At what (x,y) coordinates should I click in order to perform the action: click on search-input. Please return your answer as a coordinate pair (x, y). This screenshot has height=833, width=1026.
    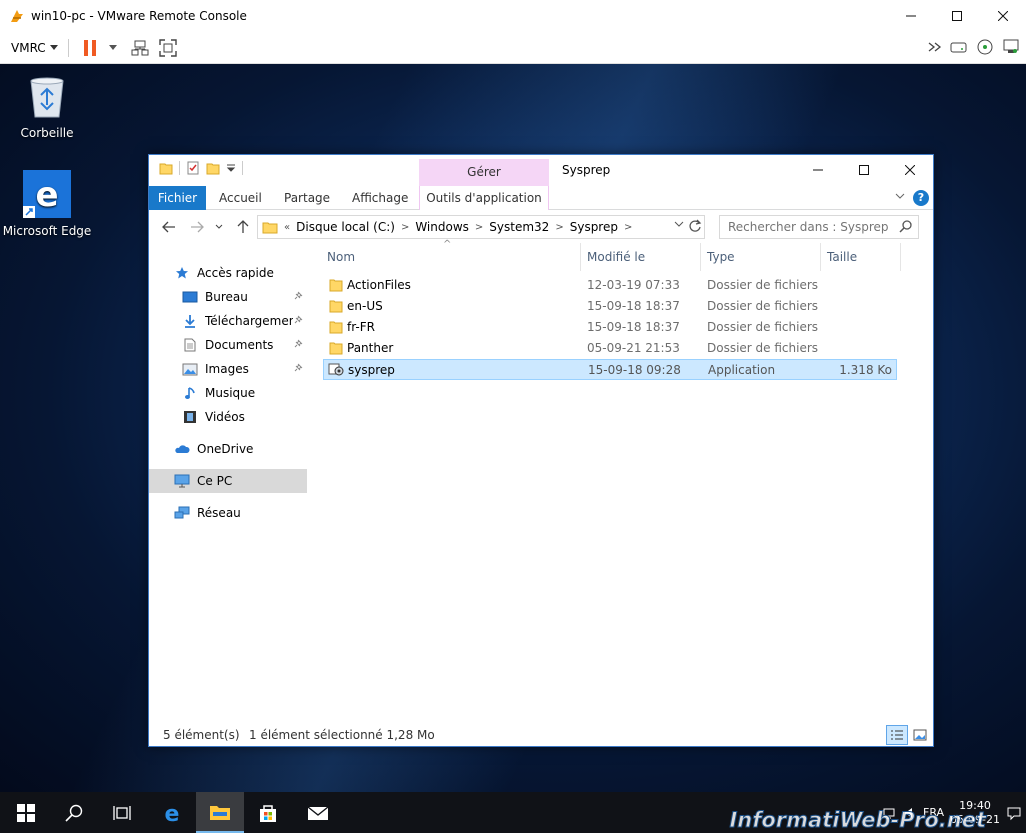
    Looking at the image, I should click on (819, 227).